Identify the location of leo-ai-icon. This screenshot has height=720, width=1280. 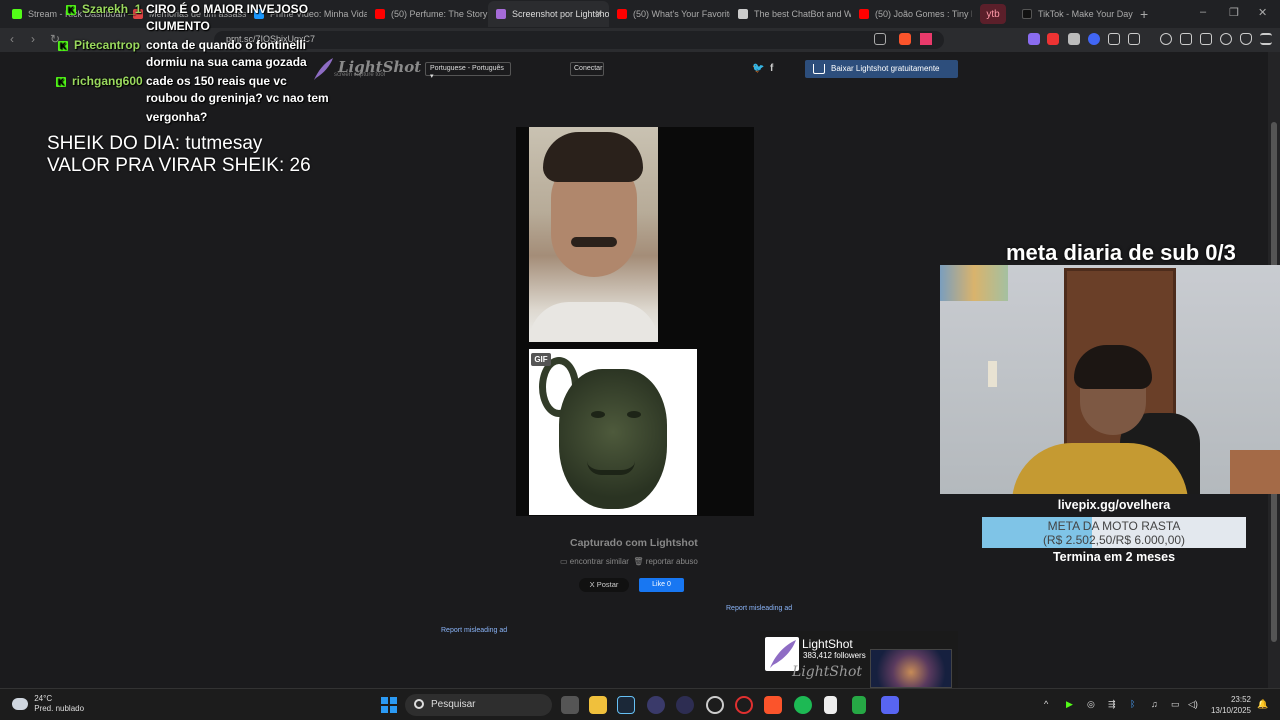
(1226, 39).